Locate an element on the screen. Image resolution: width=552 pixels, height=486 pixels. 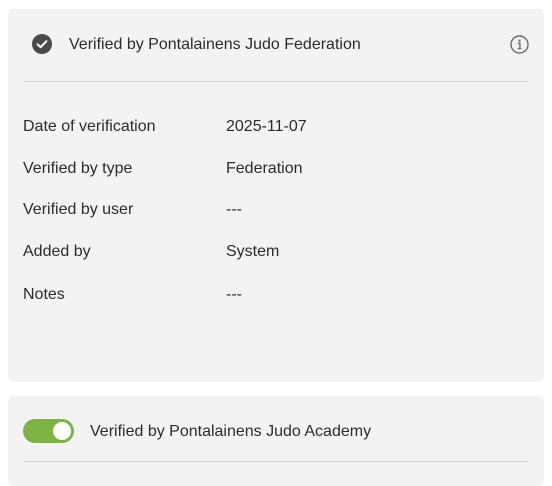
toggle-knob is located at coordinates (62, 431).